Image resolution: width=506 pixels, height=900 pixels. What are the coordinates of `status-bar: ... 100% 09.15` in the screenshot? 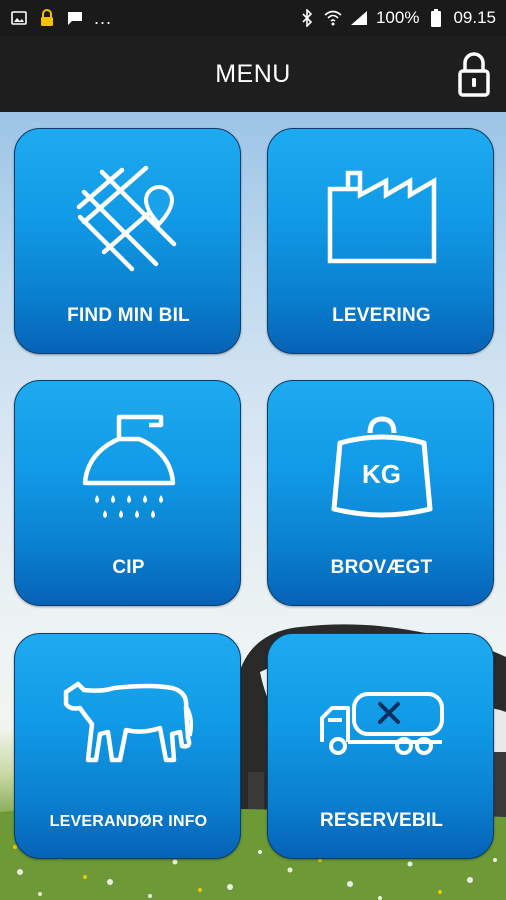 It's located at (253, 18).